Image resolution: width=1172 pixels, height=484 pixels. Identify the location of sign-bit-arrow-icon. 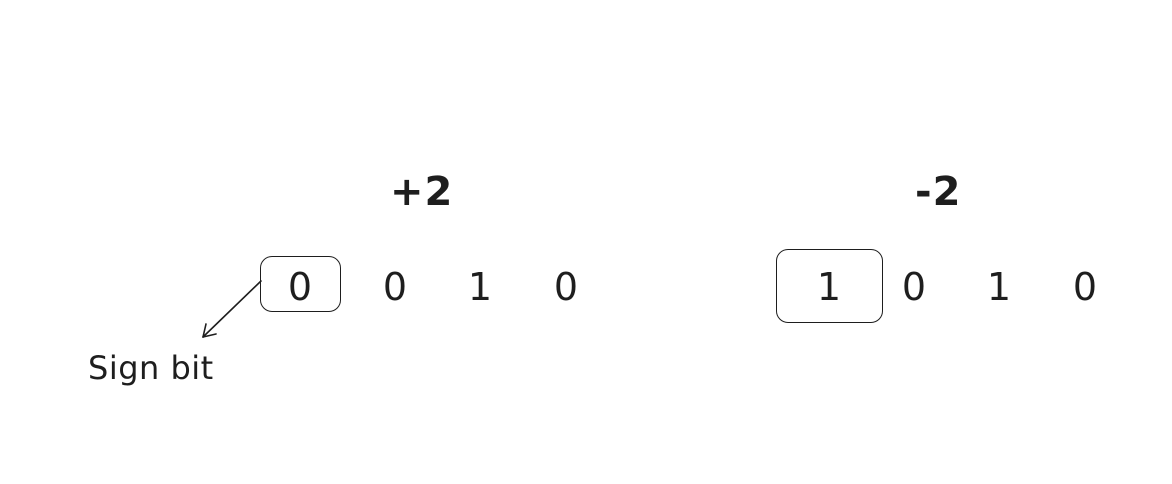
(232, 309).